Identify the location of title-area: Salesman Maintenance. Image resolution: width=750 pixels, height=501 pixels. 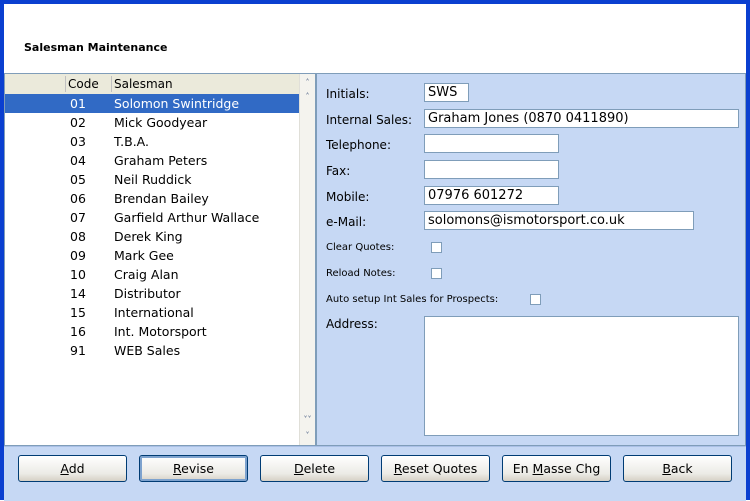
(375, 38).